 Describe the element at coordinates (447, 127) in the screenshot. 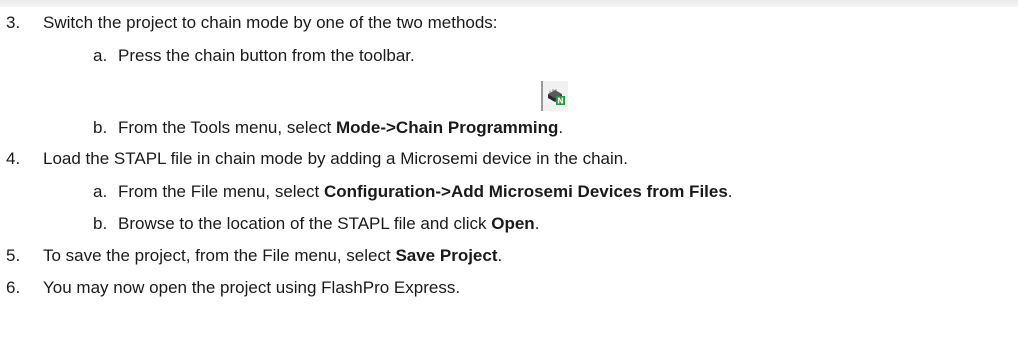

I see `menu-path: Mode->Chain Programming` at that location.